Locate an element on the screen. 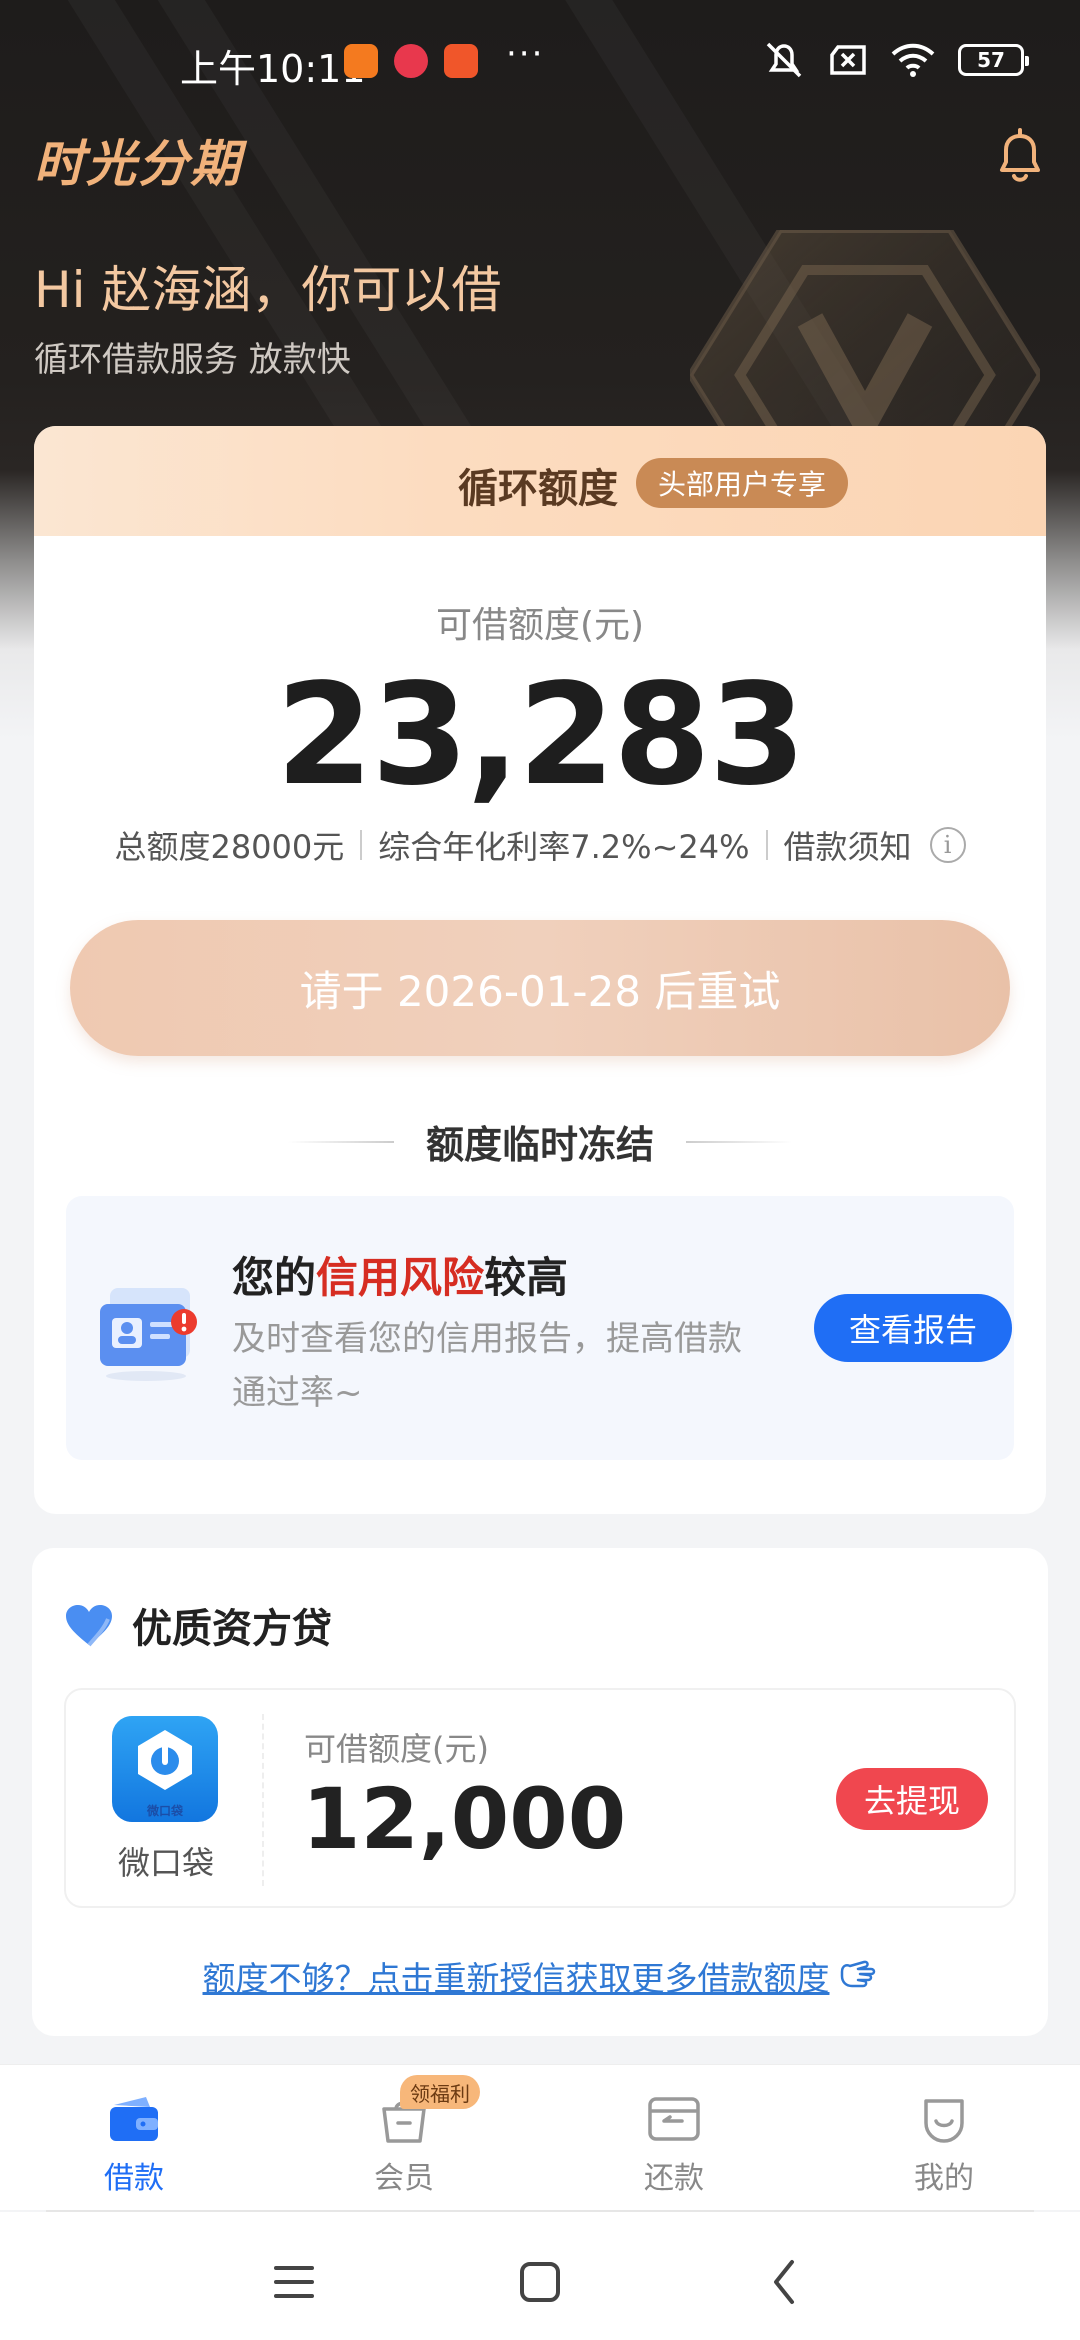  risk-title: 您的信用风险较高 is located at coordinates (400, 1274).